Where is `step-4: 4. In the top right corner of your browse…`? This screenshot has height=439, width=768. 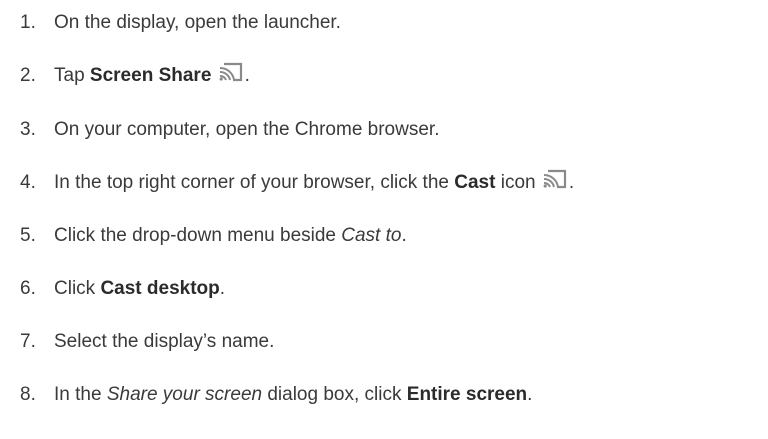 step-4: 4. In the top right corner of your browse… is located at coordinates (294, 183).